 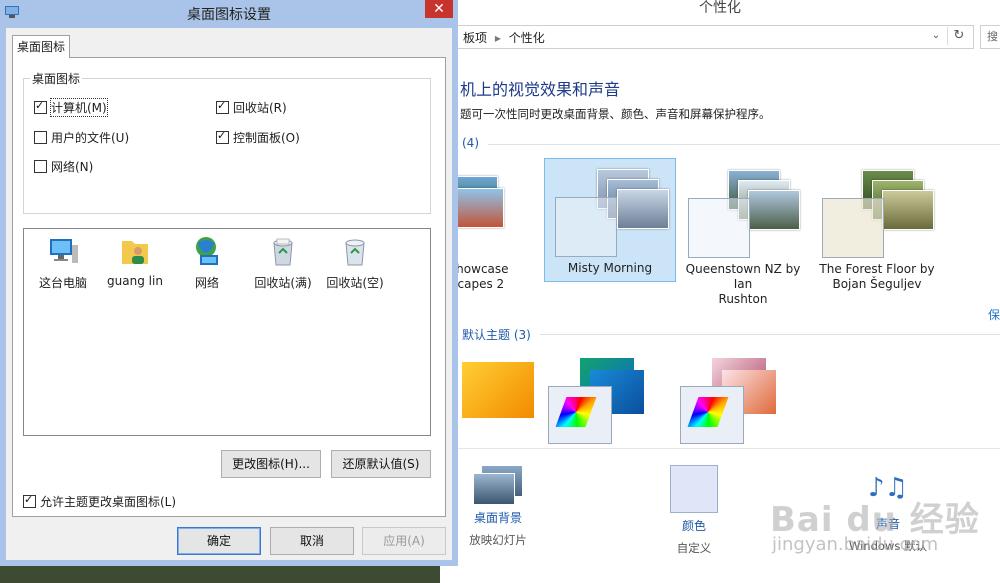 What do you see at coordinates (470, 143) in the screenshot?
I see `my-themes-group-label: (4)` at bounding box center [470, 143].